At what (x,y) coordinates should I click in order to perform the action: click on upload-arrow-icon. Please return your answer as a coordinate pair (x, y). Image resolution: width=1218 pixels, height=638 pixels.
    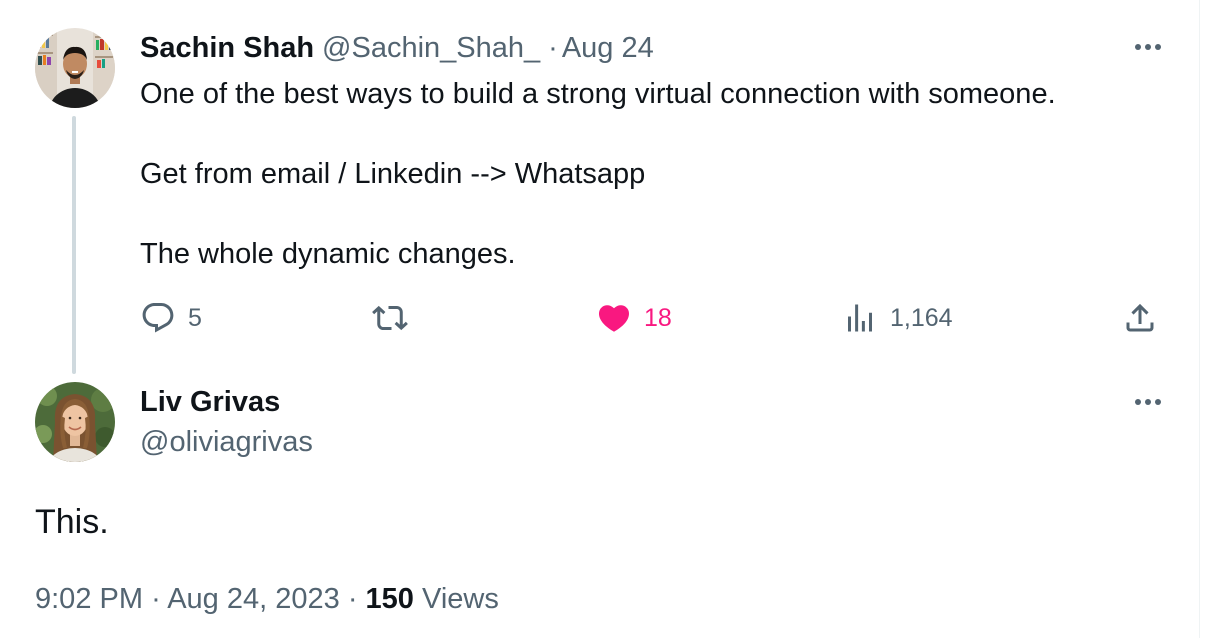
    Looking at the image, I should click on (1140, 318).